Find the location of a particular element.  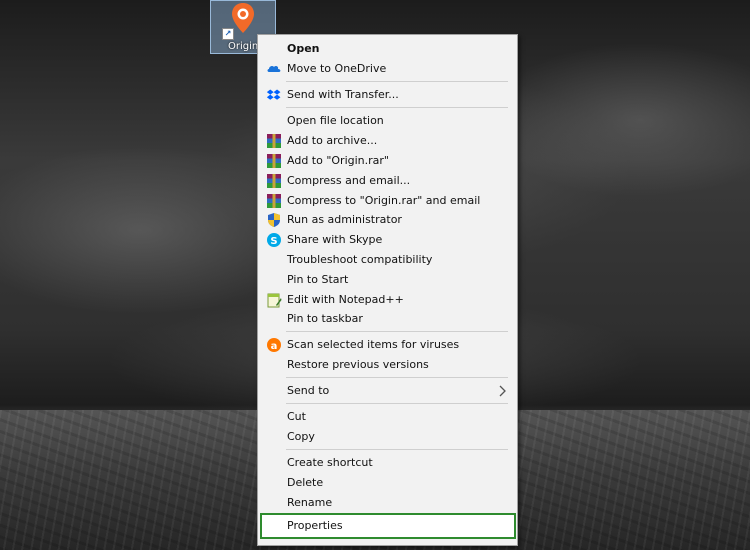

shortcut-arrow-icon: ↗ is located at coordinates (228, 34).